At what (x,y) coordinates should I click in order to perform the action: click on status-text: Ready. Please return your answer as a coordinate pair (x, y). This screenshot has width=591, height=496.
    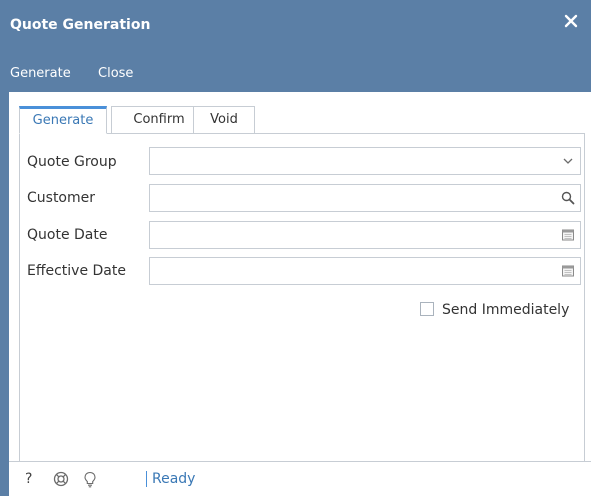
    Looking at the image, I should click on (174, 479).